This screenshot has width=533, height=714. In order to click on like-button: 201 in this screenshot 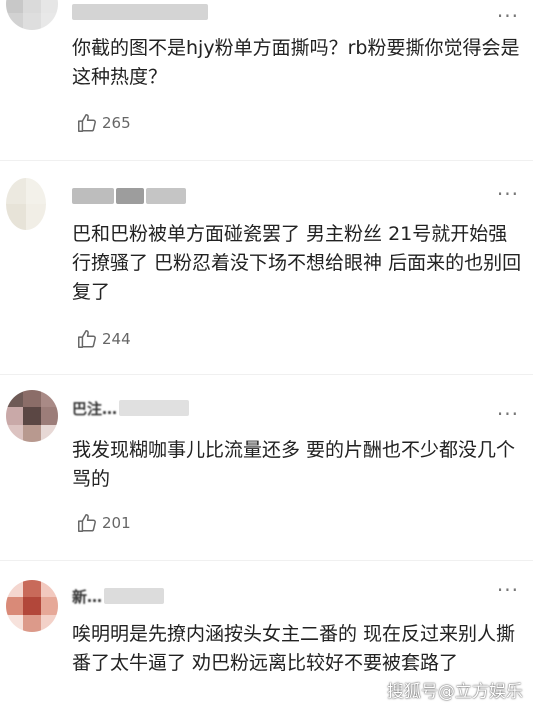, I will do `click(103, 523)`.